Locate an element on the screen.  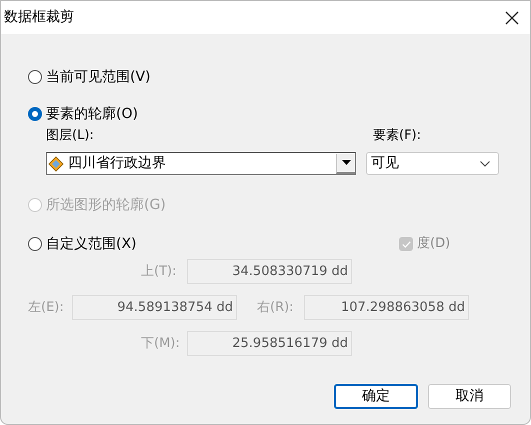
layer-label: 图层(L): is located at coordinates (70, 136).